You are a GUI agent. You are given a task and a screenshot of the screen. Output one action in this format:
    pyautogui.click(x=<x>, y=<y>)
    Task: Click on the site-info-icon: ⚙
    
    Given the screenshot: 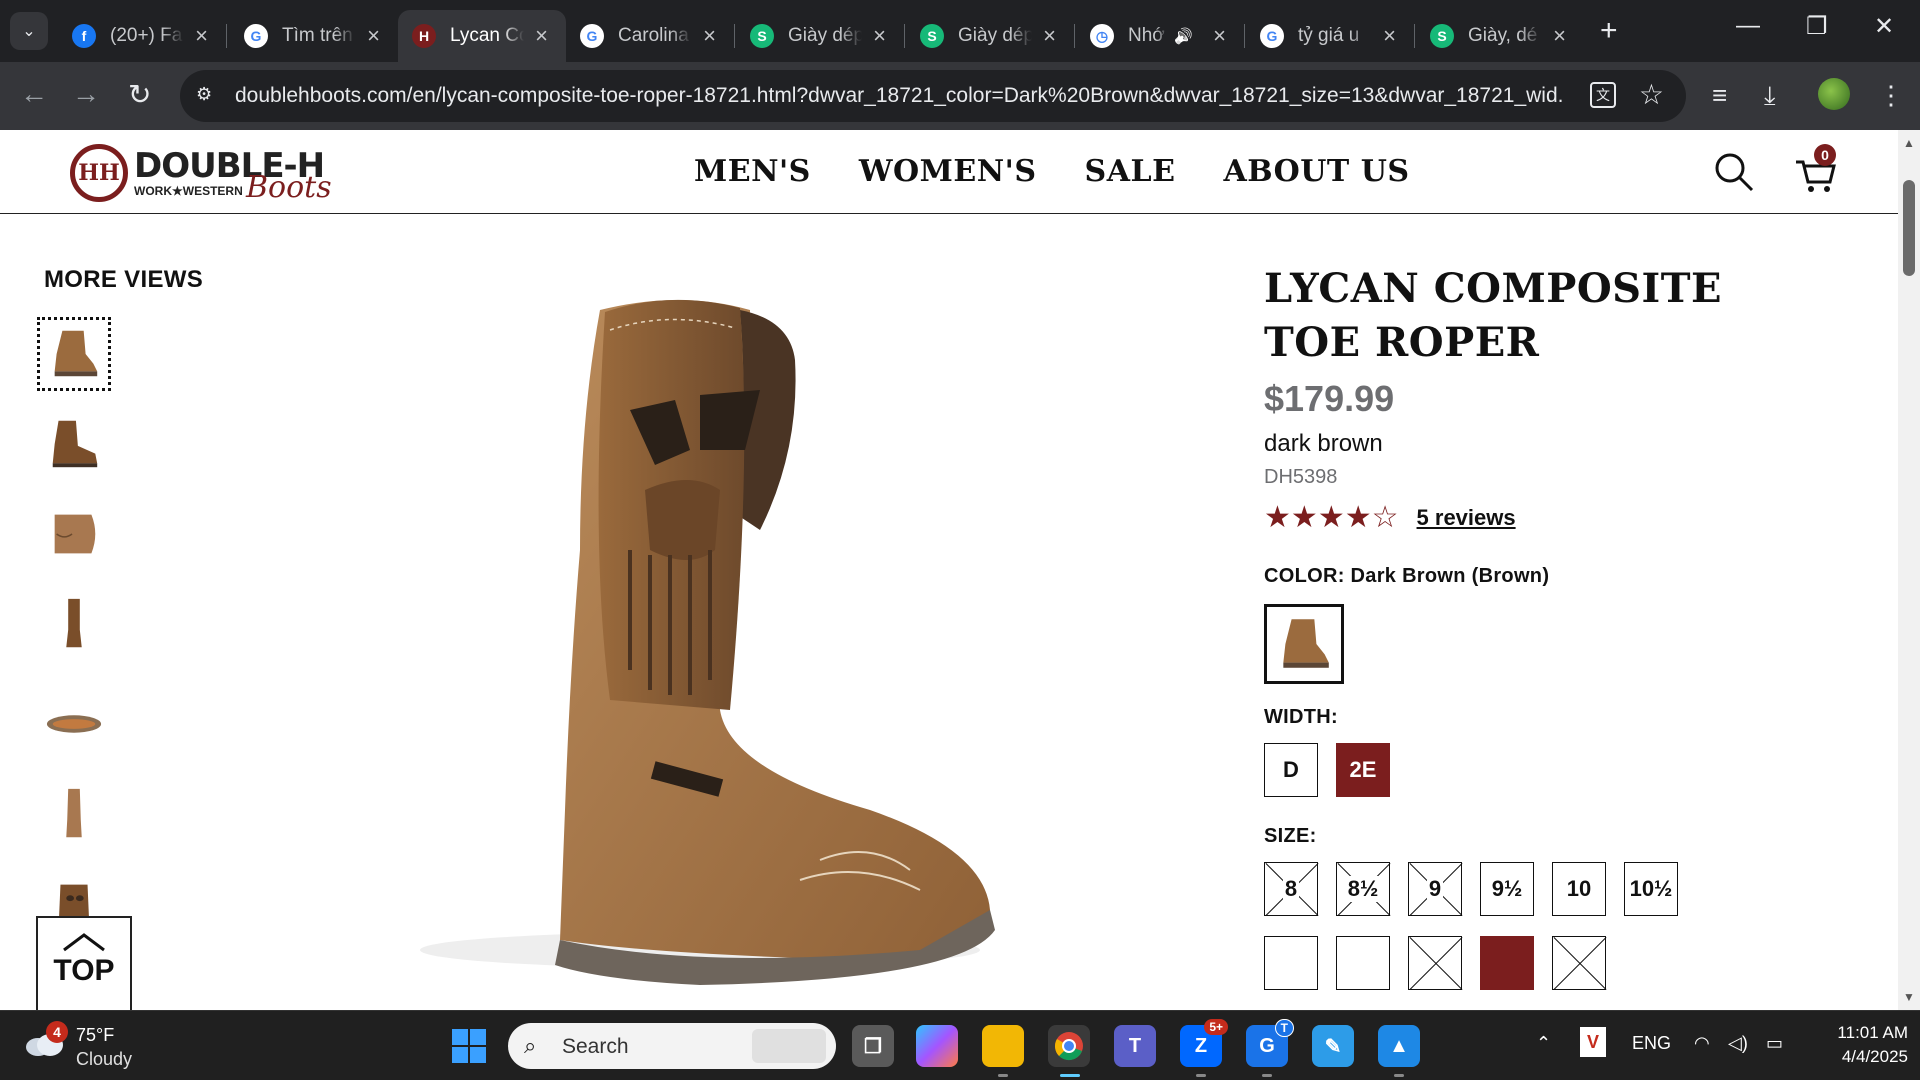 What is the action you would take?
    pyautogui.click(x=208, y=96)
    